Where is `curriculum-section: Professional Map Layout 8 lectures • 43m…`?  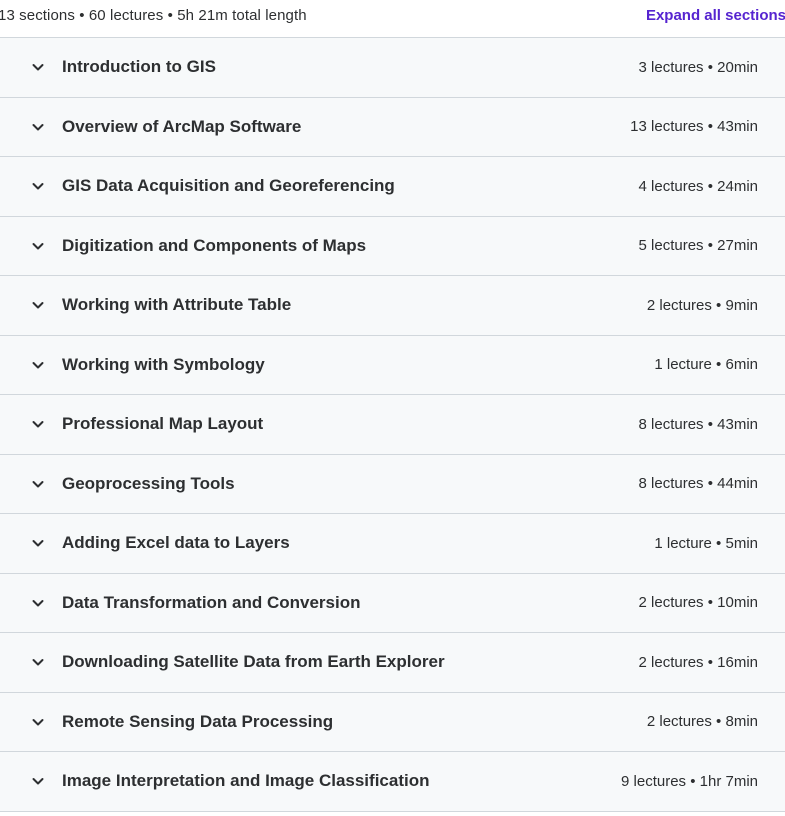
curriculum-section: Professional Map Layout 8 lectures • 43m… is located at coordinates (392, 425).